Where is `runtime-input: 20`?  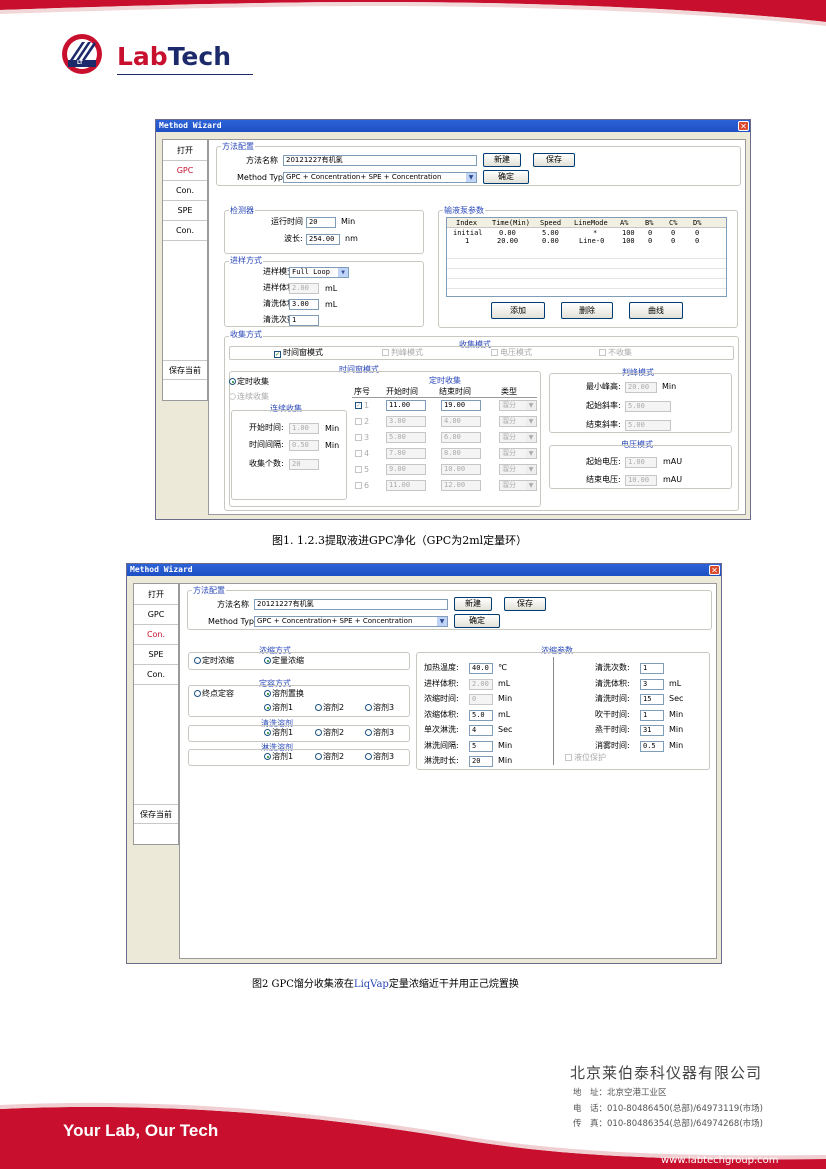 runtime-input: 20 is located at coordinates (321, 222).